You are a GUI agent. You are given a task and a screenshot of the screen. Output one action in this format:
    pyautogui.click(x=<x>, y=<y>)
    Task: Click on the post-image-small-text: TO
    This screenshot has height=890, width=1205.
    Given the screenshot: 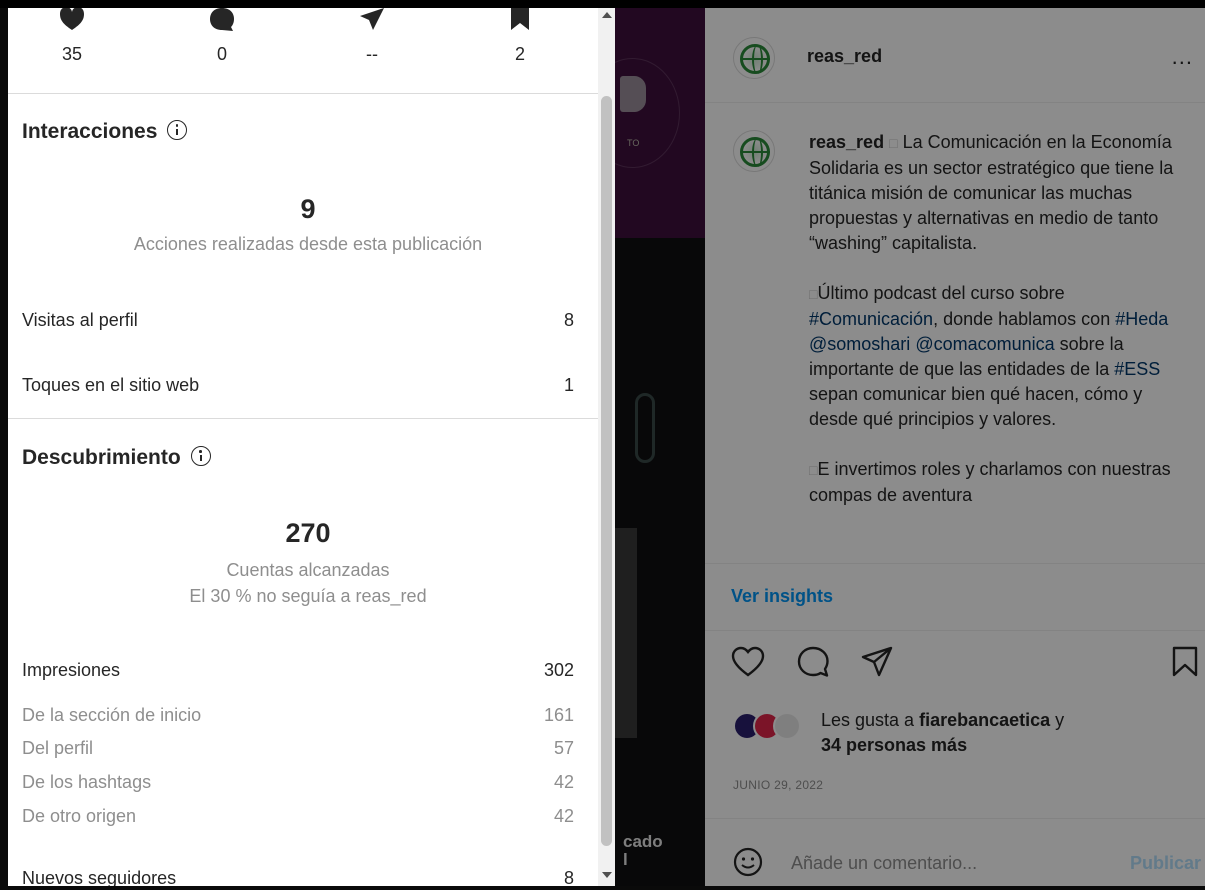 What is the action you would take?
    pyautogui.click(x=633, y=143)
    